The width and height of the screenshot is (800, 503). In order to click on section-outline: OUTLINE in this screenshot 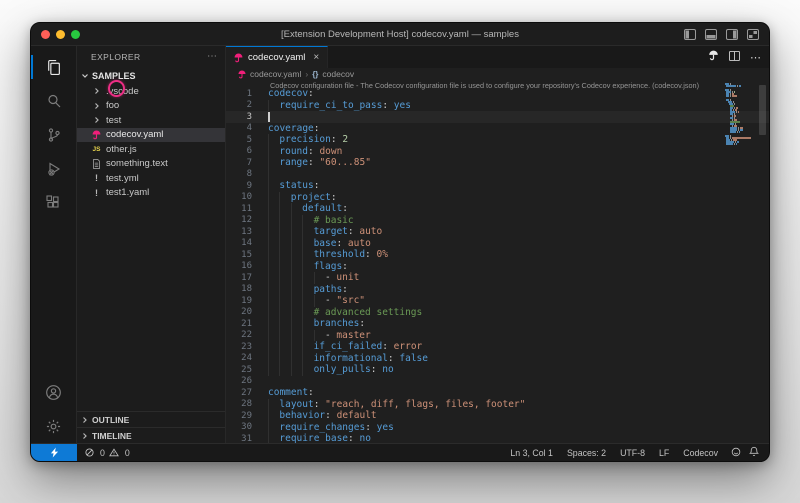, I will do `click(151, 419)`.